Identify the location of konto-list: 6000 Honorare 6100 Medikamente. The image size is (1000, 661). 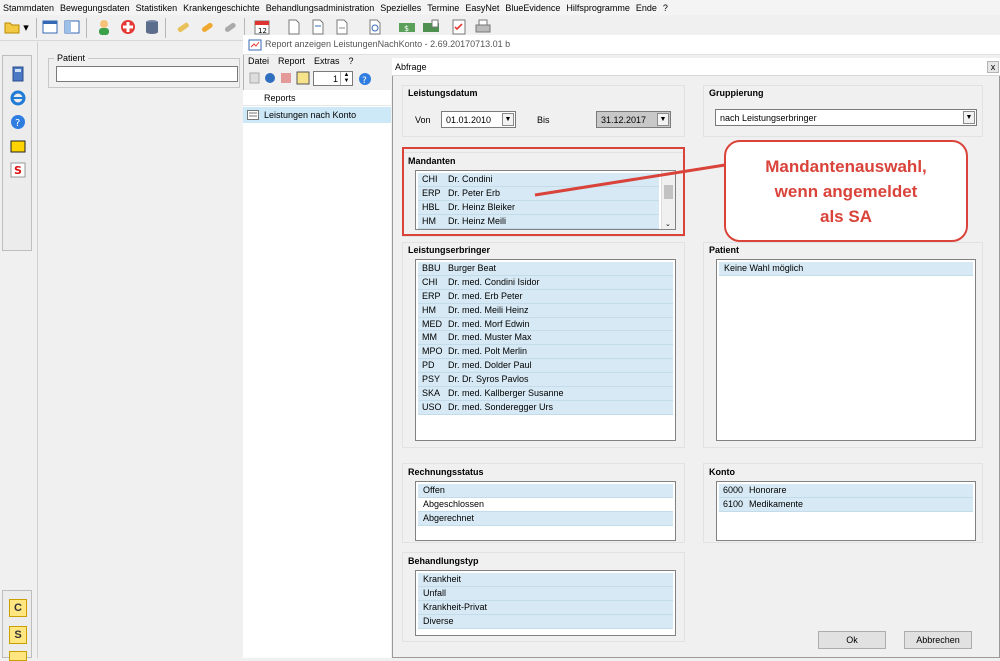
(846, 511).